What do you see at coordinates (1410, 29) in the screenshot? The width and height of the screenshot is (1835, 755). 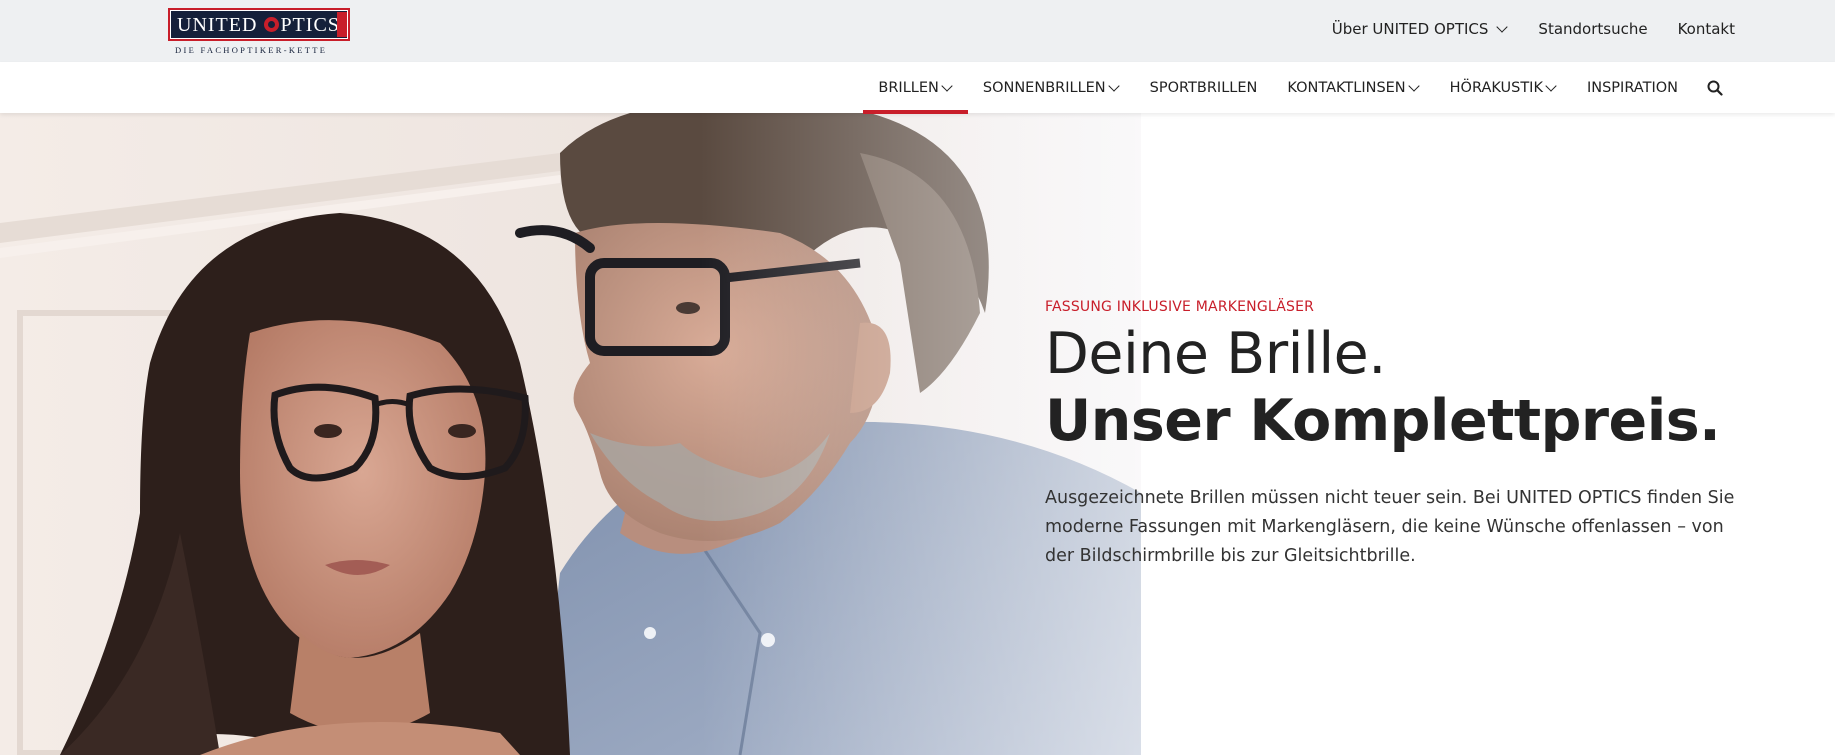 I see `util-nav-about-label: Über UNITED OPTICS` at bounding box center [1410, 29].